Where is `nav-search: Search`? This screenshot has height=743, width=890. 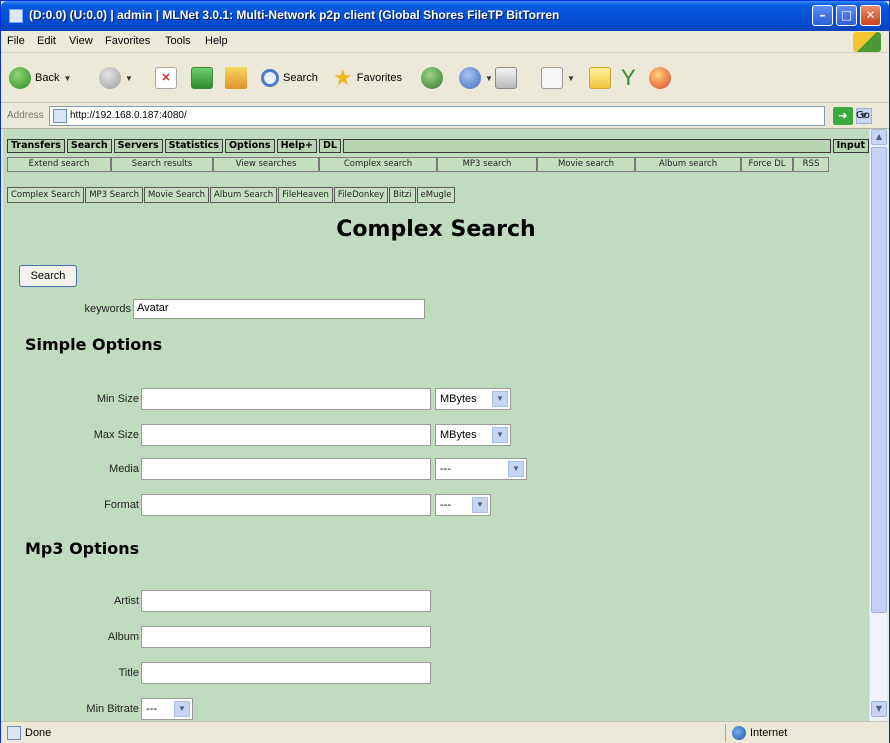 nav-search: Search is located at coordinates (89, 146).